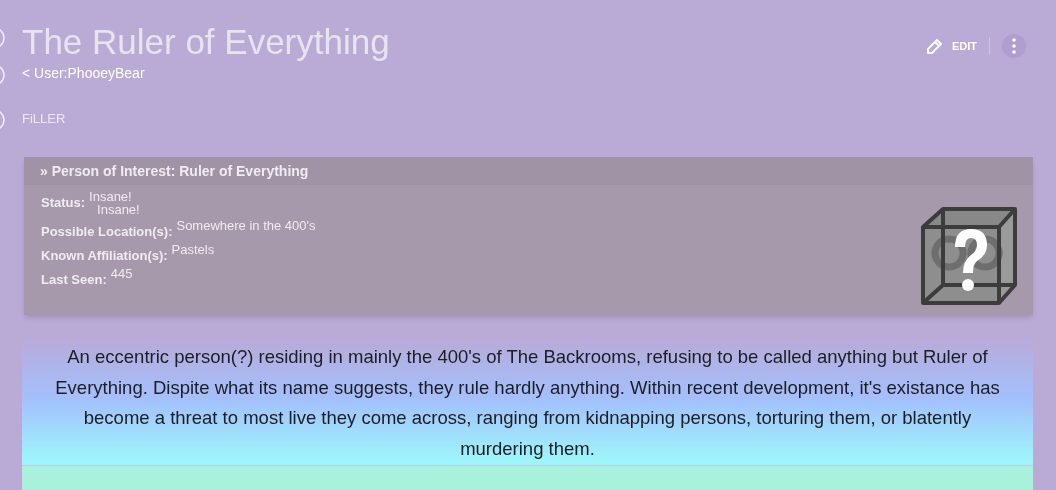 This screenshot has height=490, width=1056. What do you see at coordinates (74, 280) in the screenshot?
I see `field-label: Last Seen:` at bounding box center [74, 280].